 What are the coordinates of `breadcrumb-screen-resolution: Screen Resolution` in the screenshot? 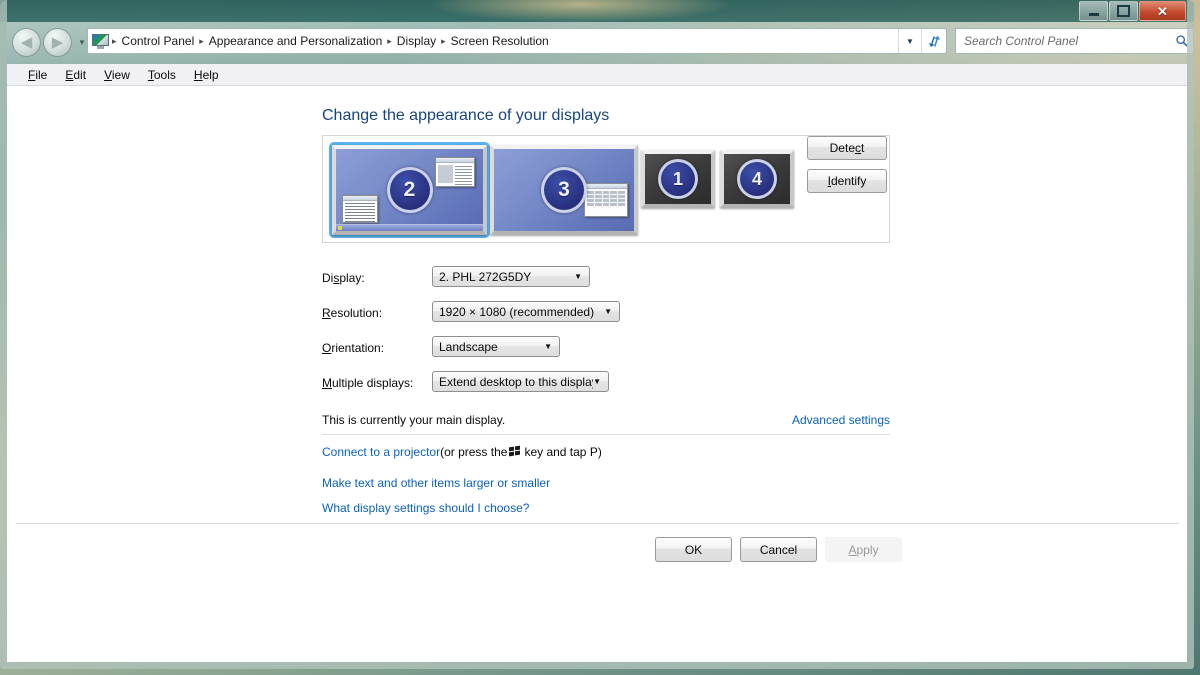 It's located at (500, 41).